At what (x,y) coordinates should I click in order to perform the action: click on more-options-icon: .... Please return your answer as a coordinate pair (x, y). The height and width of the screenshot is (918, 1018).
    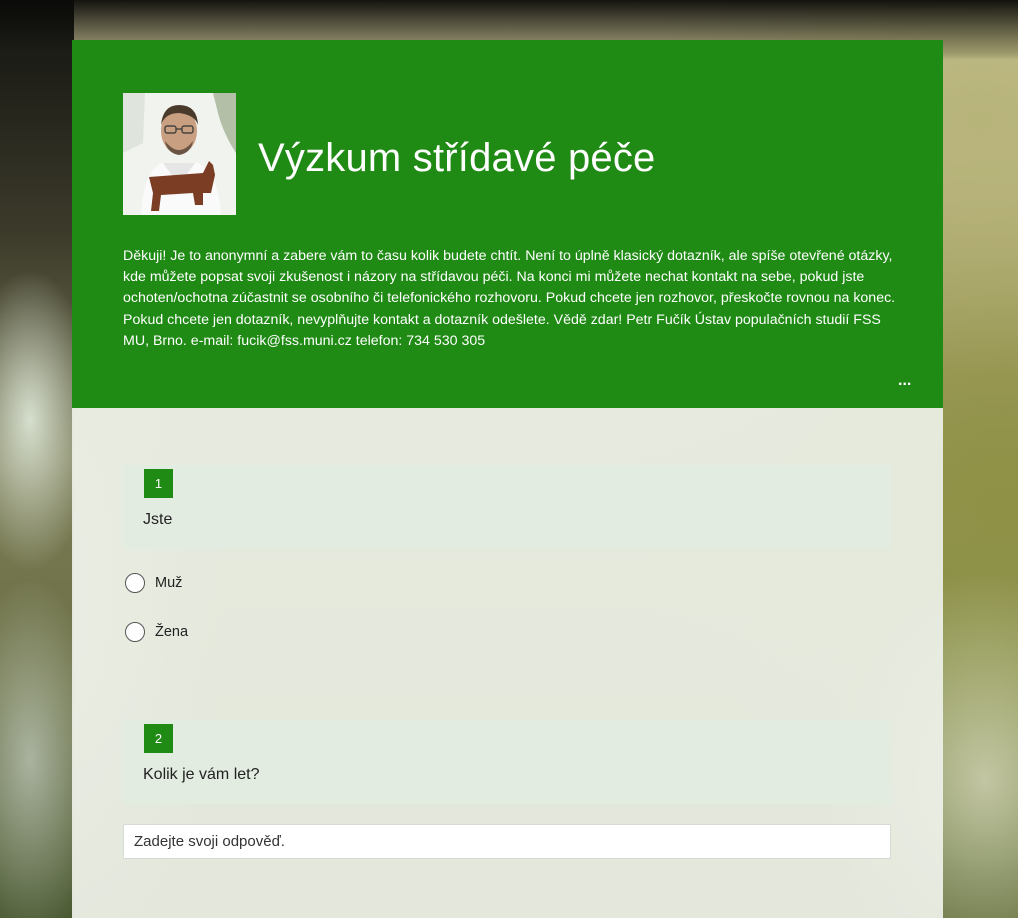
    Looking at the image, I should click on (905, 381).